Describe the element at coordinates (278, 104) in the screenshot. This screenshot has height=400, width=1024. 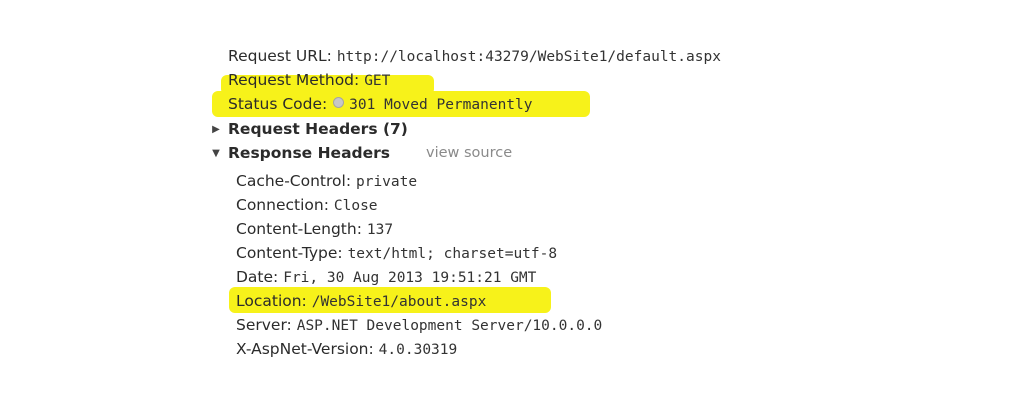
I see `status-code-label: Status Code:` at that location.